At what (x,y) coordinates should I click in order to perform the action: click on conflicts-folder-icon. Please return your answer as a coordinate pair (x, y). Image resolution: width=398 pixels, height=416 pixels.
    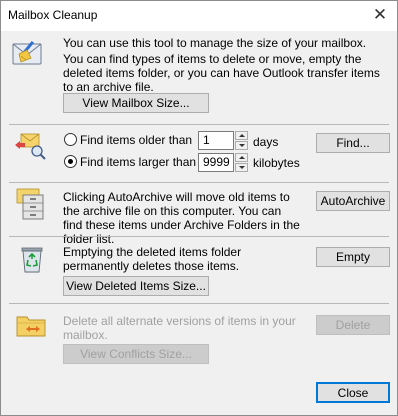
    Looking at the image, I should click on (31, 326).